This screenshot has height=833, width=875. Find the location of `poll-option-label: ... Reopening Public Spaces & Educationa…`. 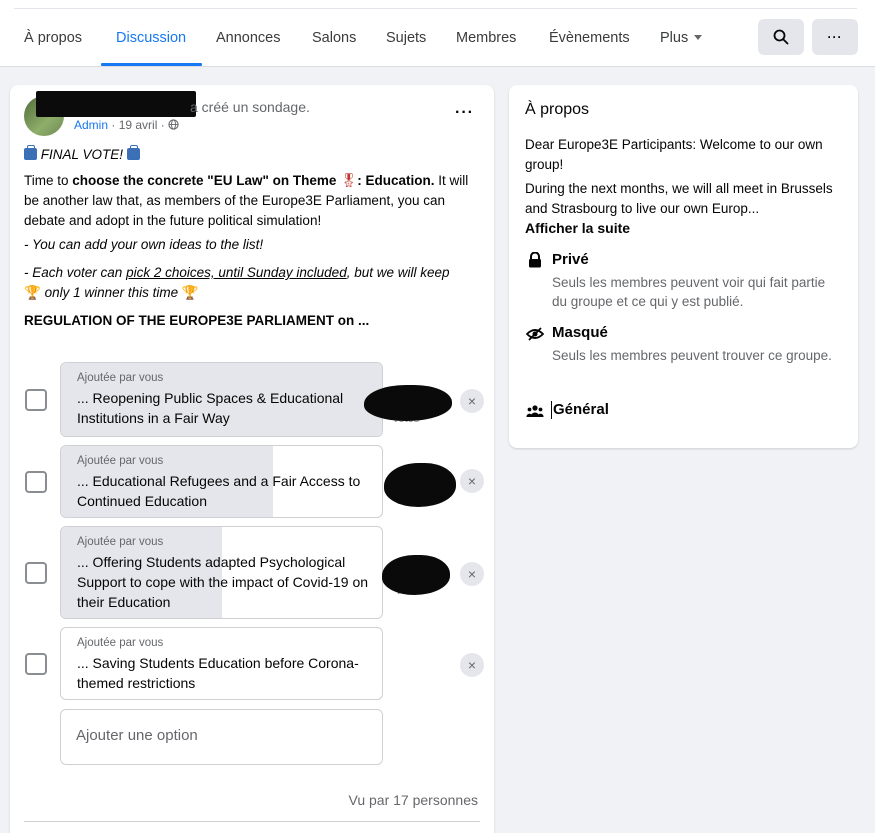

poll-option-label: ... Reopening Public Spaces & Educationa… is located at coordinates (210, 408).